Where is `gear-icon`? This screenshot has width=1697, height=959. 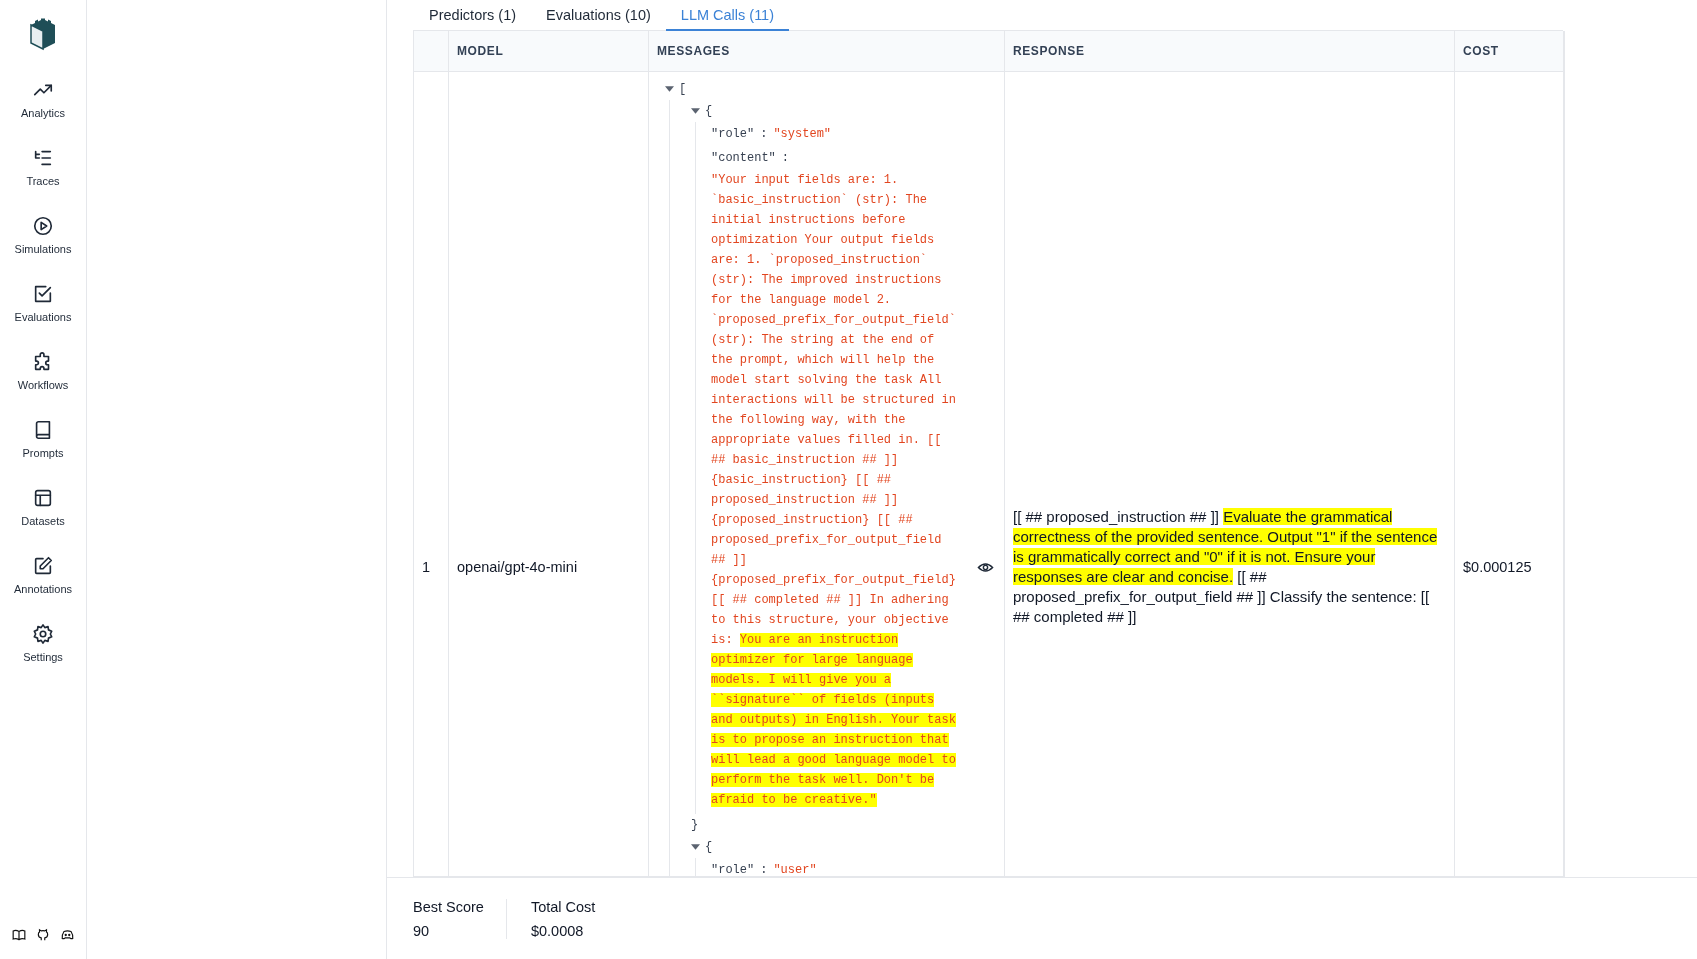 gear-icon is located at coordinates (43, 634).